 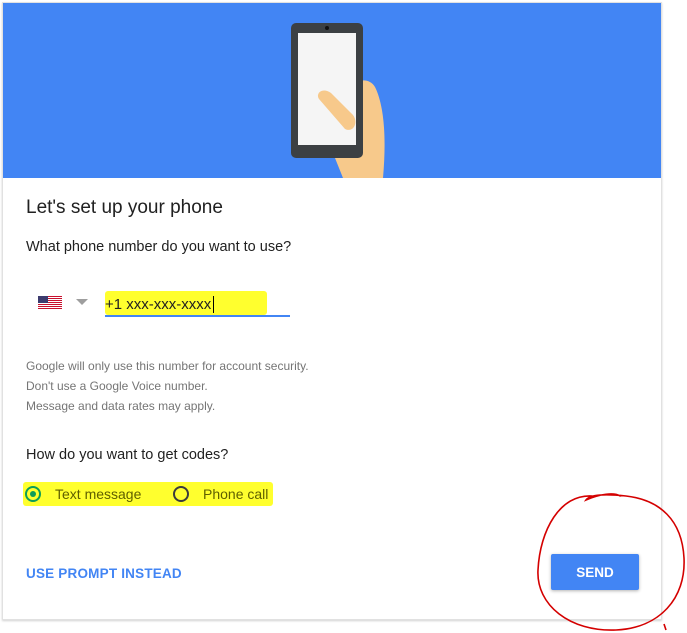 I want to click on radio-dot, so click(x=33, y=494).